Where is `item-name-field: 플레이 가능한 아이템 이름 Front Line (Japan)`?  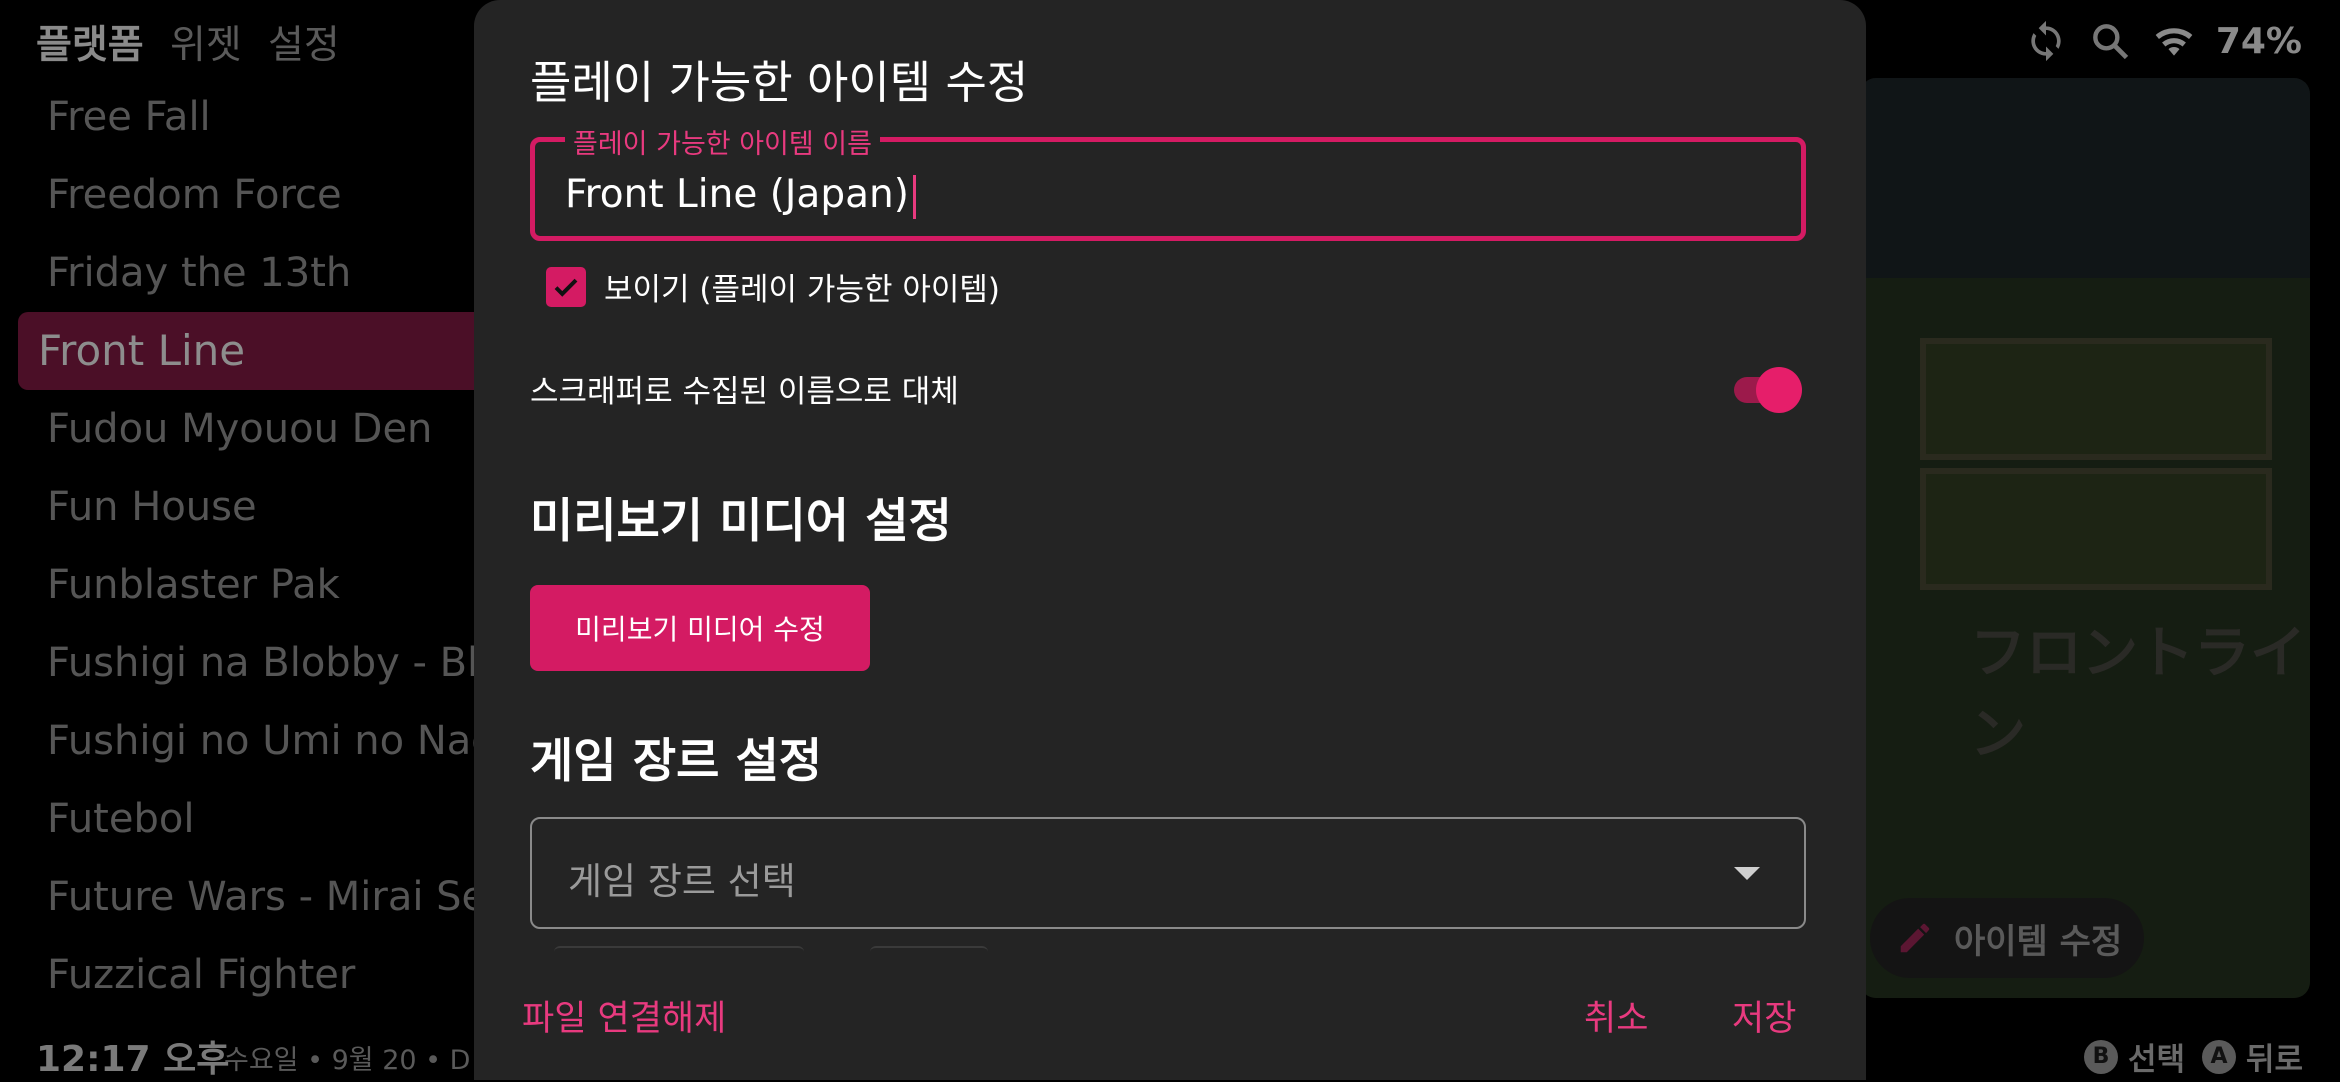
item-name-field: 플레이 가능한 아이템 이름 Front Line (Japan) is located at coordinates (1168, 181).